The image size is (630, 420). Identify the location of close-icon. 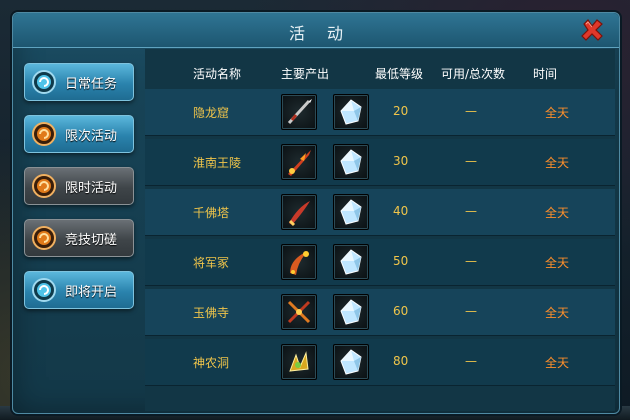
(592, 30).